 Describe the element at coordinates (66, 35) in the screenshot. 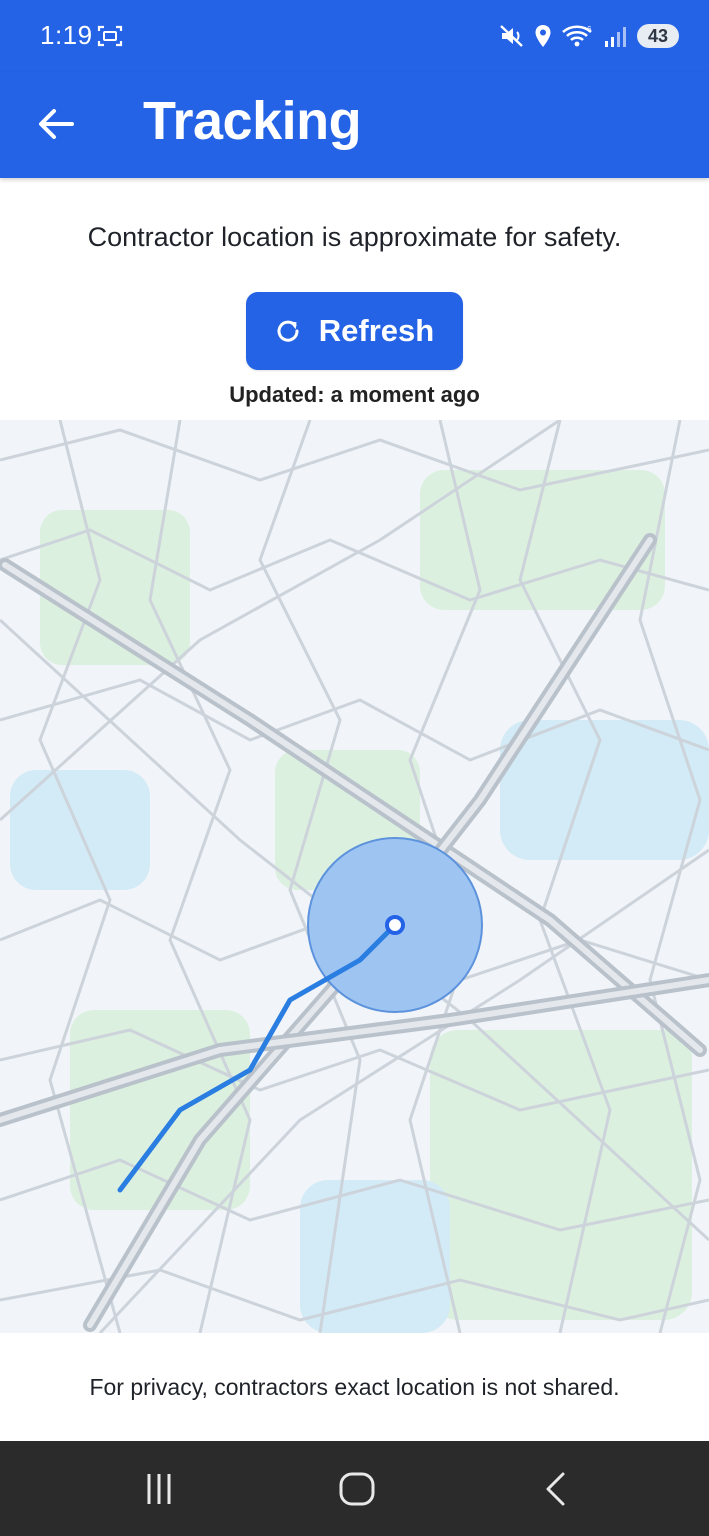

I see `status-time: 1:19` at that location.